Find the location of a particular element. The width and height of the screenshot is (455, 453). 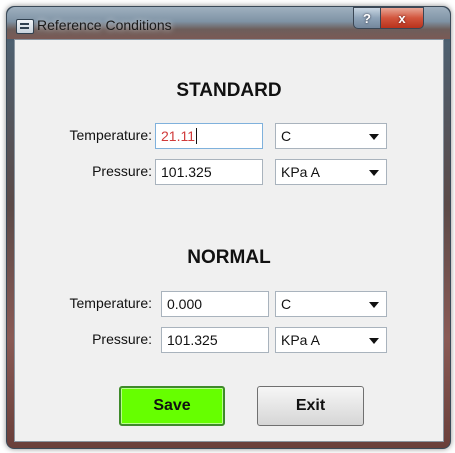

standard-pressure-input: 101.325 is located at coordinates (209, 172).